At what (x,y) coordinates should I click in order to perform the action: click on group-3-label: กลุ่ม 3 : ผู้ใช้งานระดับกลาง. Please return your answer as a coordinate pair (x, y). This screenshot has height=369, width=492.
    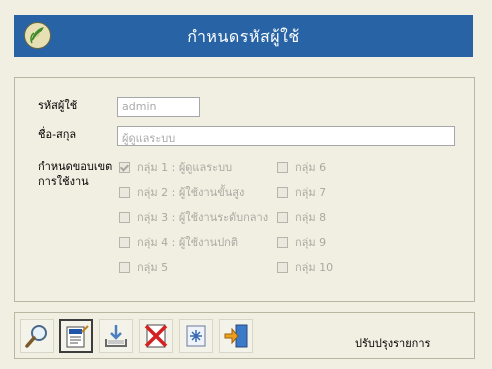
    Looking at the image, I should click on (203, 217).